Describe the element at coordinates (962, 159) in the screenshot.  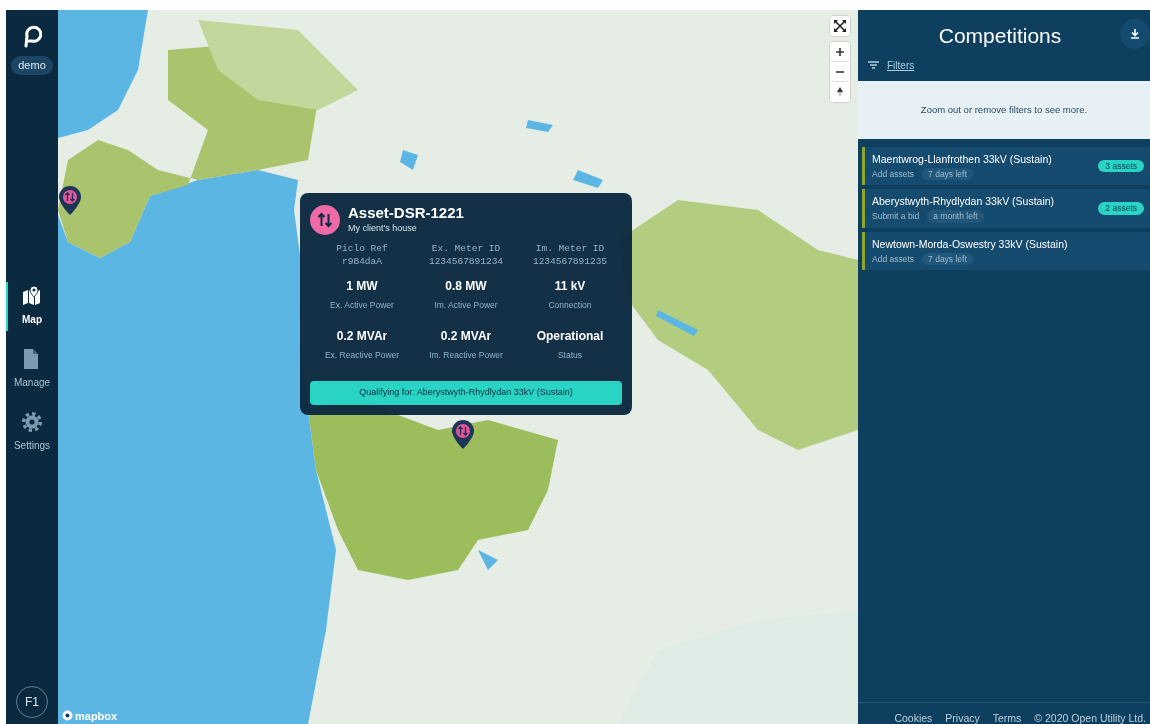
I see `competition-name: Maentwrog-Llanfrothen 33kV (Sustain)` at that location.